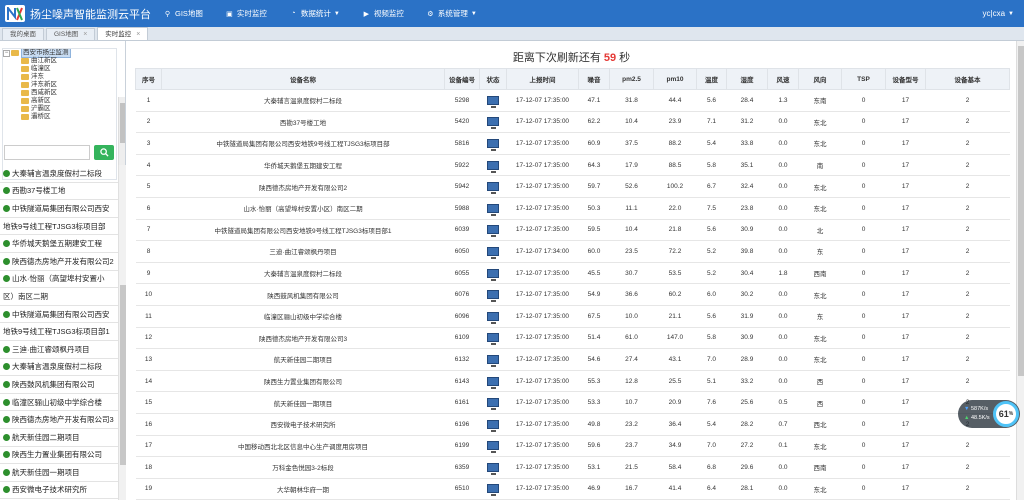 The width and height of the screenshot is (1024, 500). What do you see at coordinates (59, 109) in the screenshot?
I see `tree-node-region: 浐霸区` at bounding box center [59, 109].